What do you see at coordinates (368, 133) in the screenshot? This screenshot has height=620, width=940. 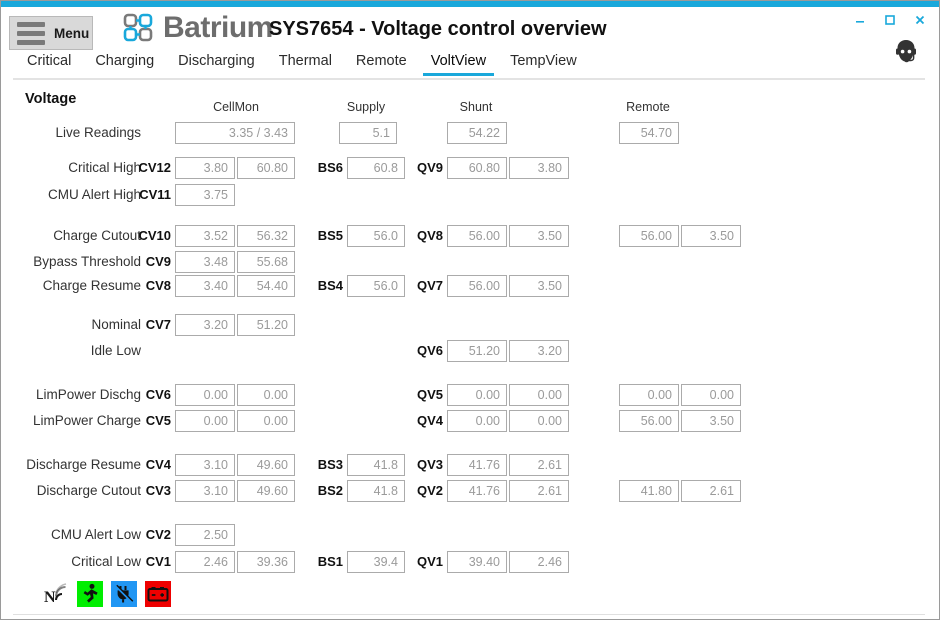 I see `supply-live-field: 5.1` at bounding box center [368, 133].